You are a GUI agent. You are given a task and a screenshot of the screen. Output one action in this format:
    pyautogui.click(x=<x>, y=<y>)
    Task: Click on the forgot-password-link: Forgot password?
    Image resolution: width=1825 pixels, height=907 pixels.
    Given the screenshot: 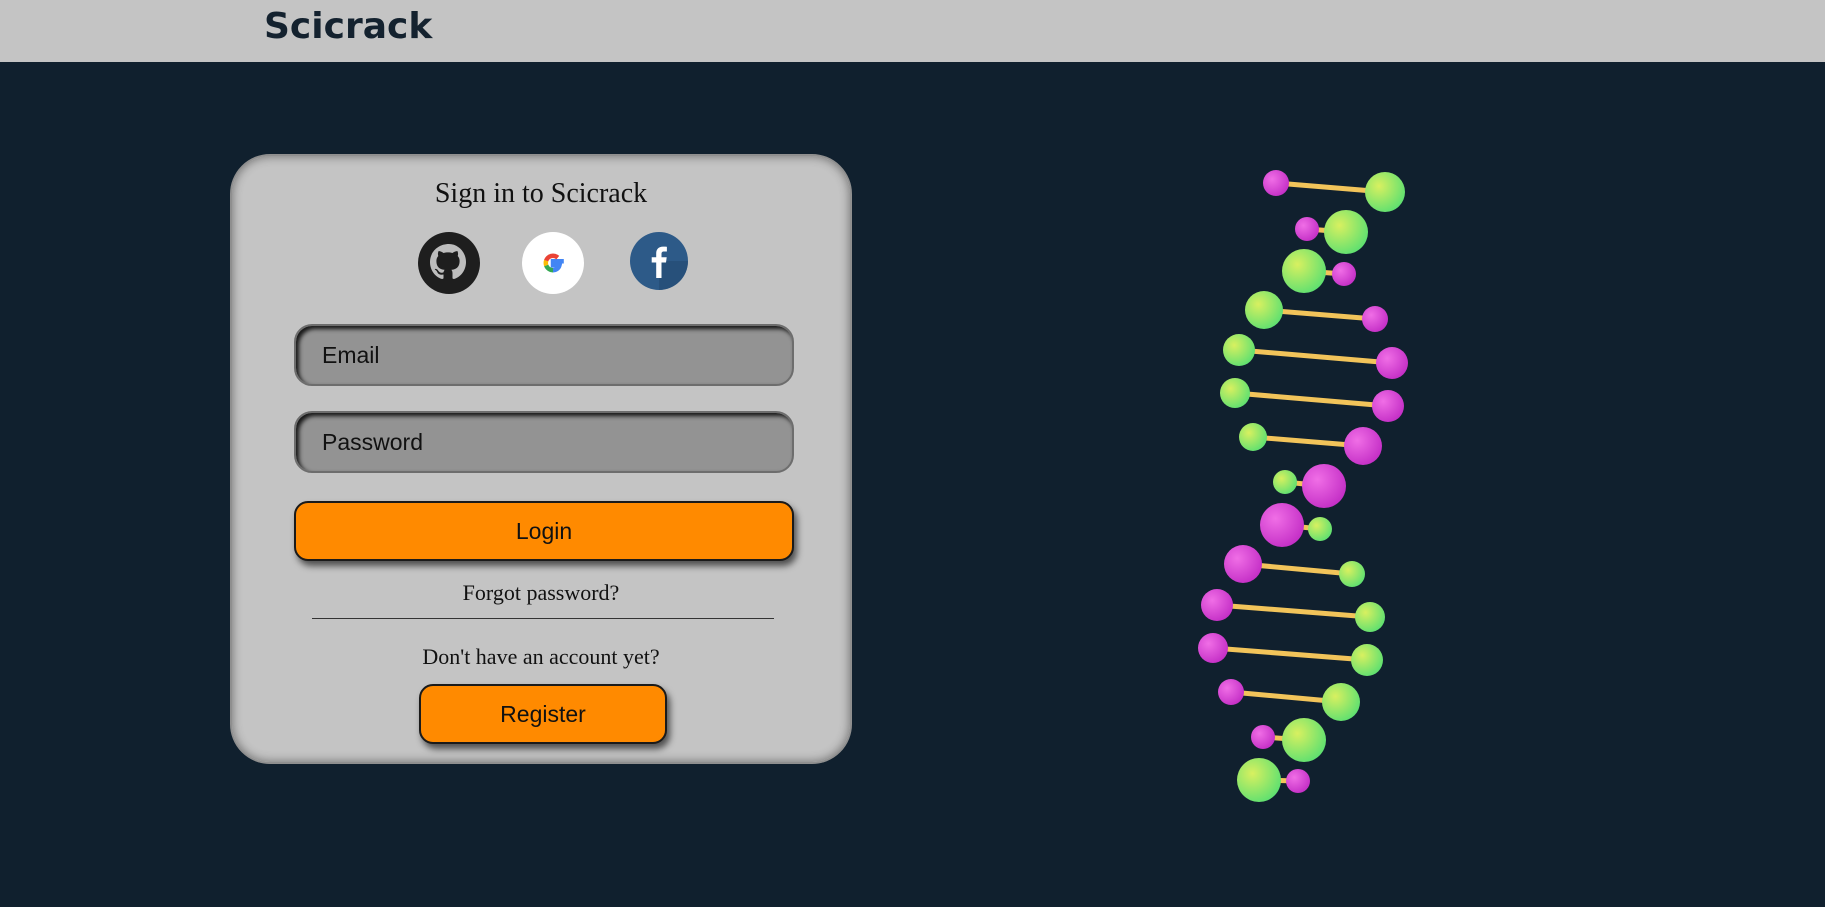 What is the action you would take?
    pyautogui.click(x=541, y=593)
    